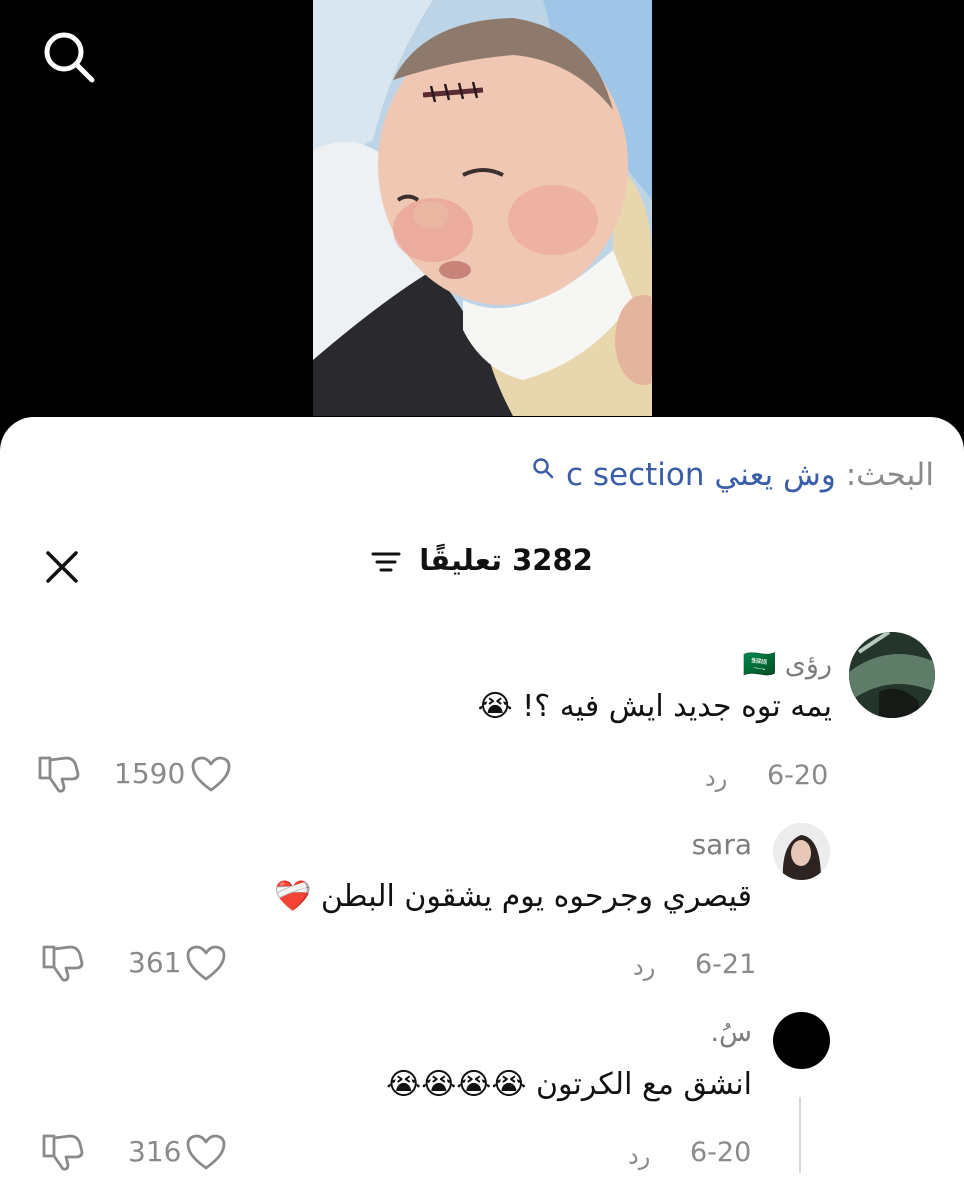 This screenshot has width=964, height=1200. What do you see at coordinates (292, 896) in the screenshot?
I see `mending-heart-emoji: ❤️‍🩹` at bounding box center [292, 896].